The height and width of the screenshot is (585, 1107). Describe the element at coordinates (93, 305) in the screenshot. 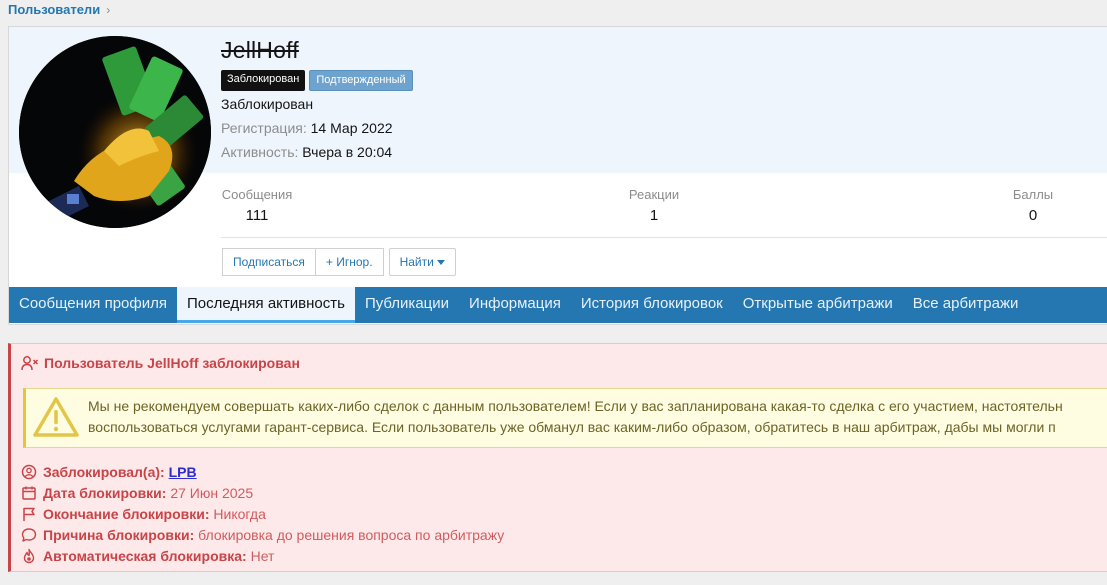

I see `tab-profile-posts: Сообщения профиля` at that location.